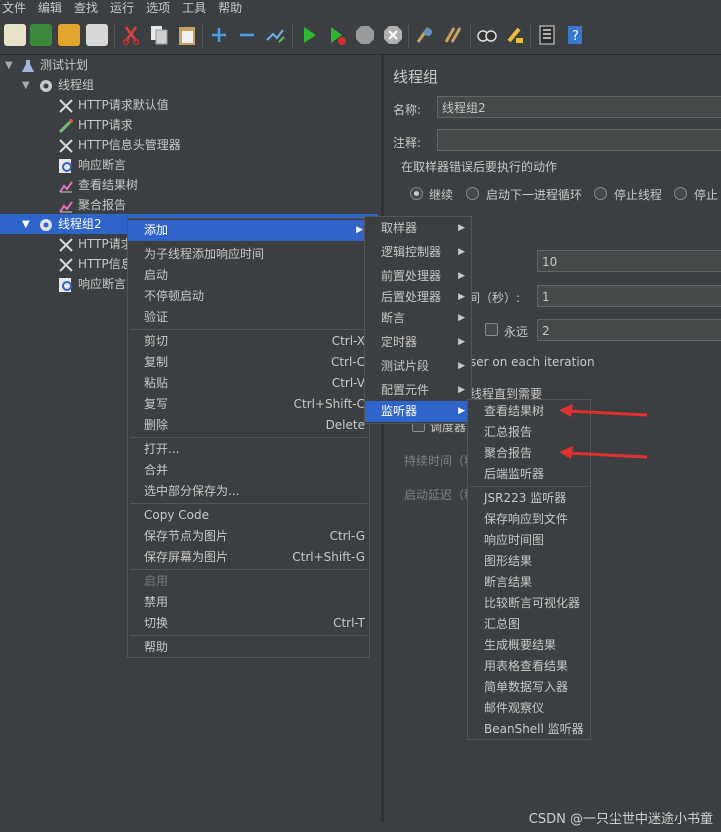 The width and height of the screenshot is (721, 832). Describe the element at coordinates (92, 205) in the screenshot. I see `tree-item-aggregate-report: 聚合报告` at that location.